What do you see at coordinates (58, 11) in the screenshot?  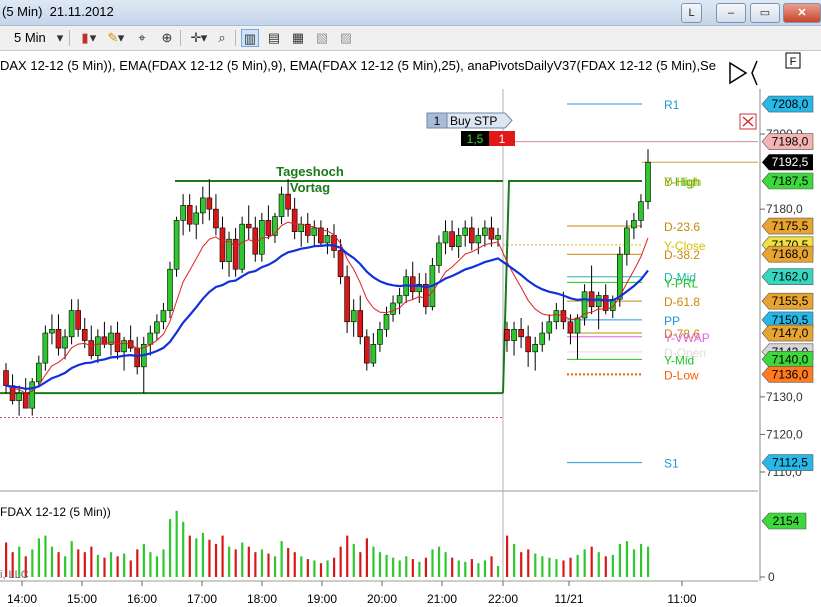 I see `window-title: (5 Min) 21.11.2012` at bounding box center [58, 11].